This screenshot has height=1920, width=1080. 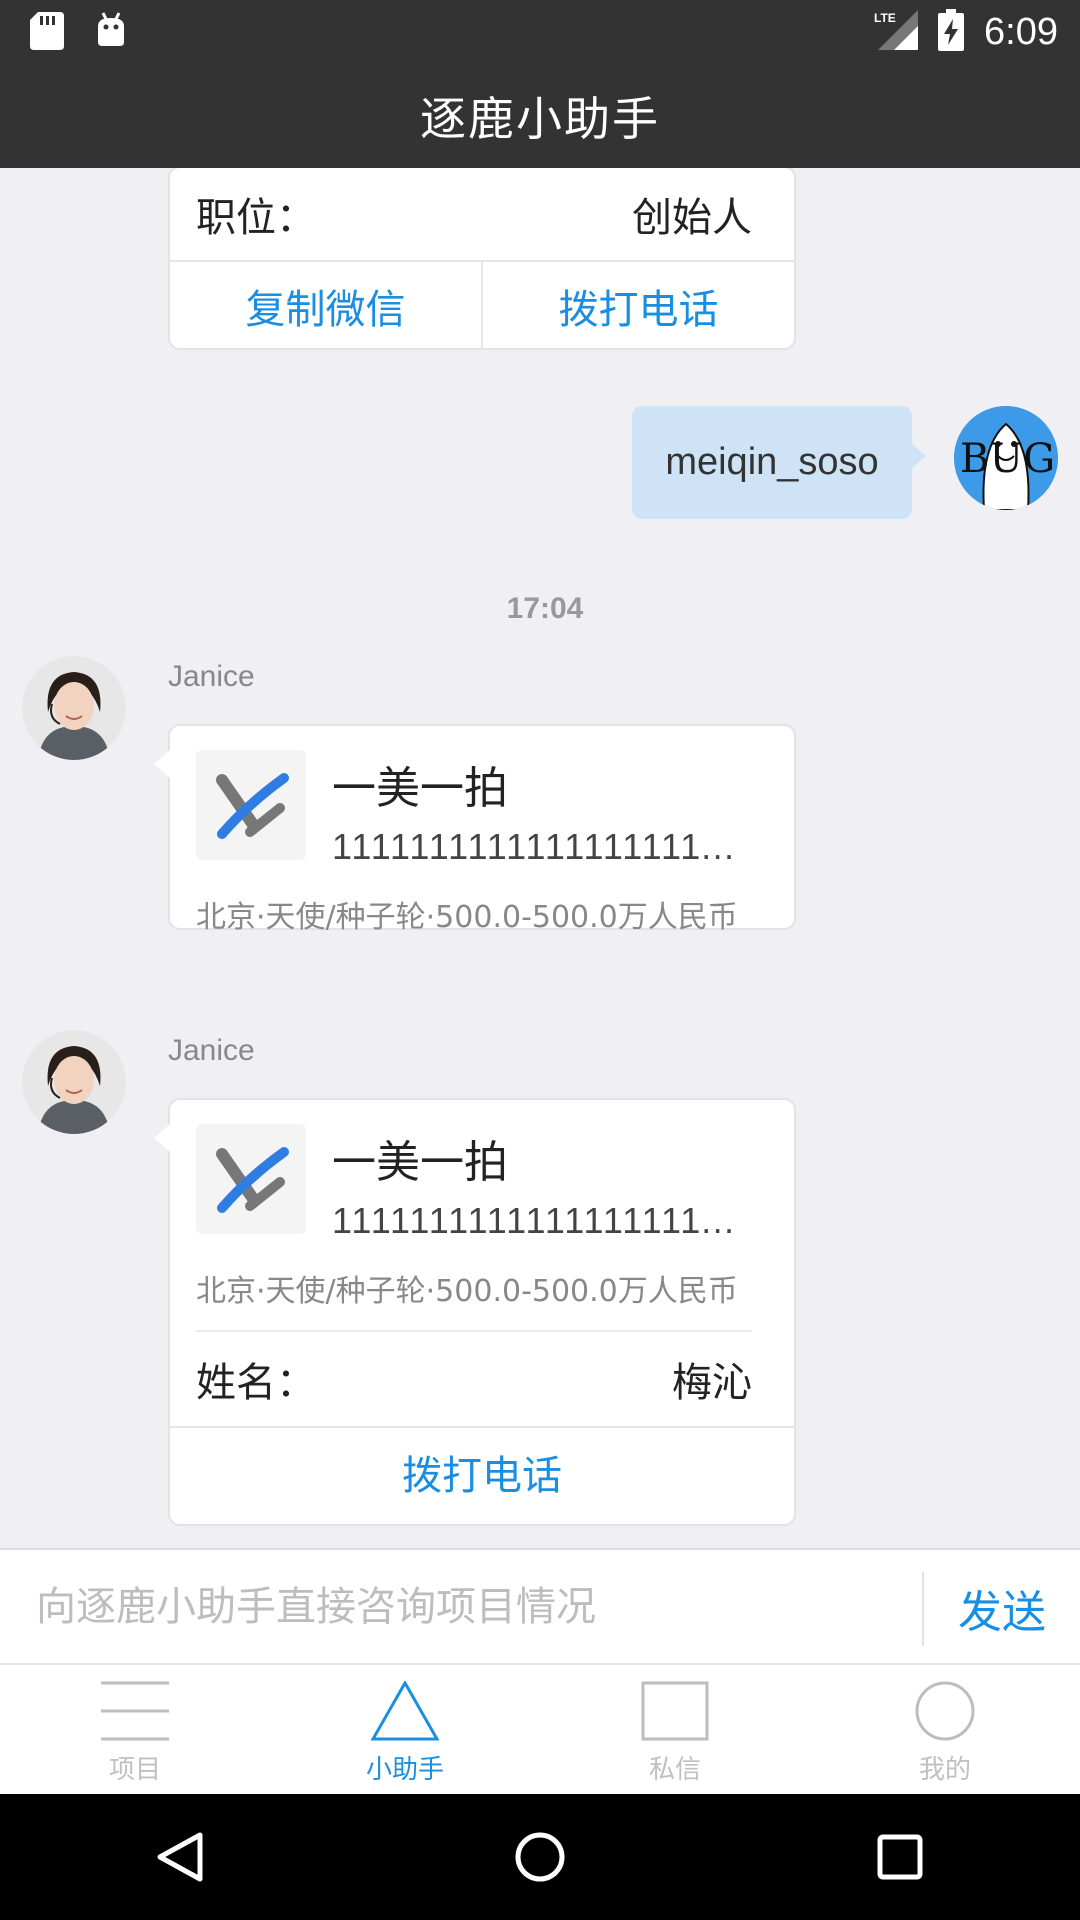 I want to click on tab-assistant: 小助手, so click(x=405, y=1729).